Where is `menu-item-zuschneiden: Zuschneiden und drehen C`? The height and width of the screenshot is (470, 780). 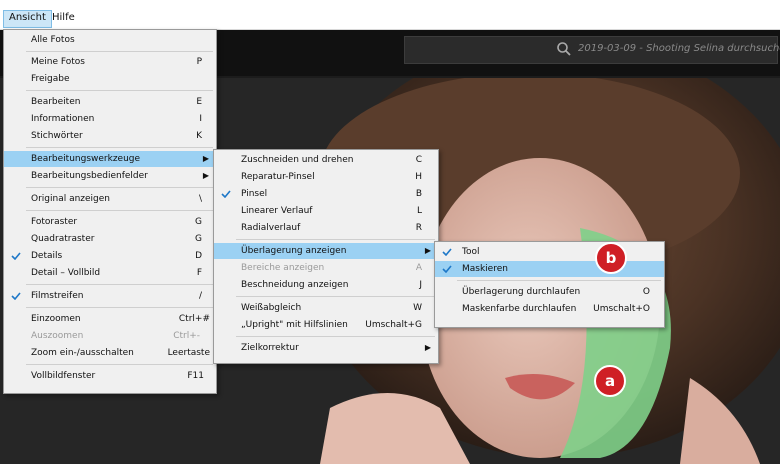 menu-item-zuschneiden: Zuschneiden und drehen C is located at coordinates (326, 160).